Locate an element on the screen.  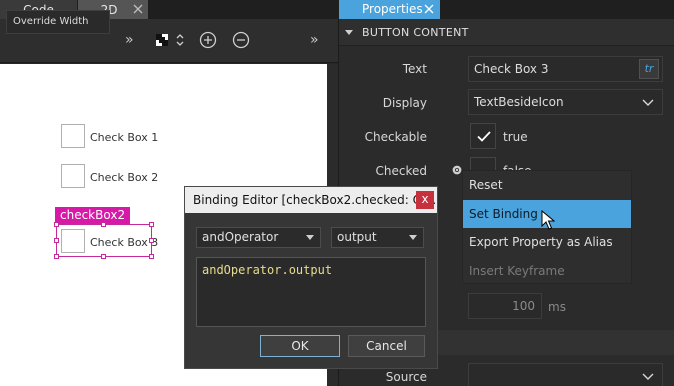
resize-handle-bottom-left is located at coordinates (56, 256).